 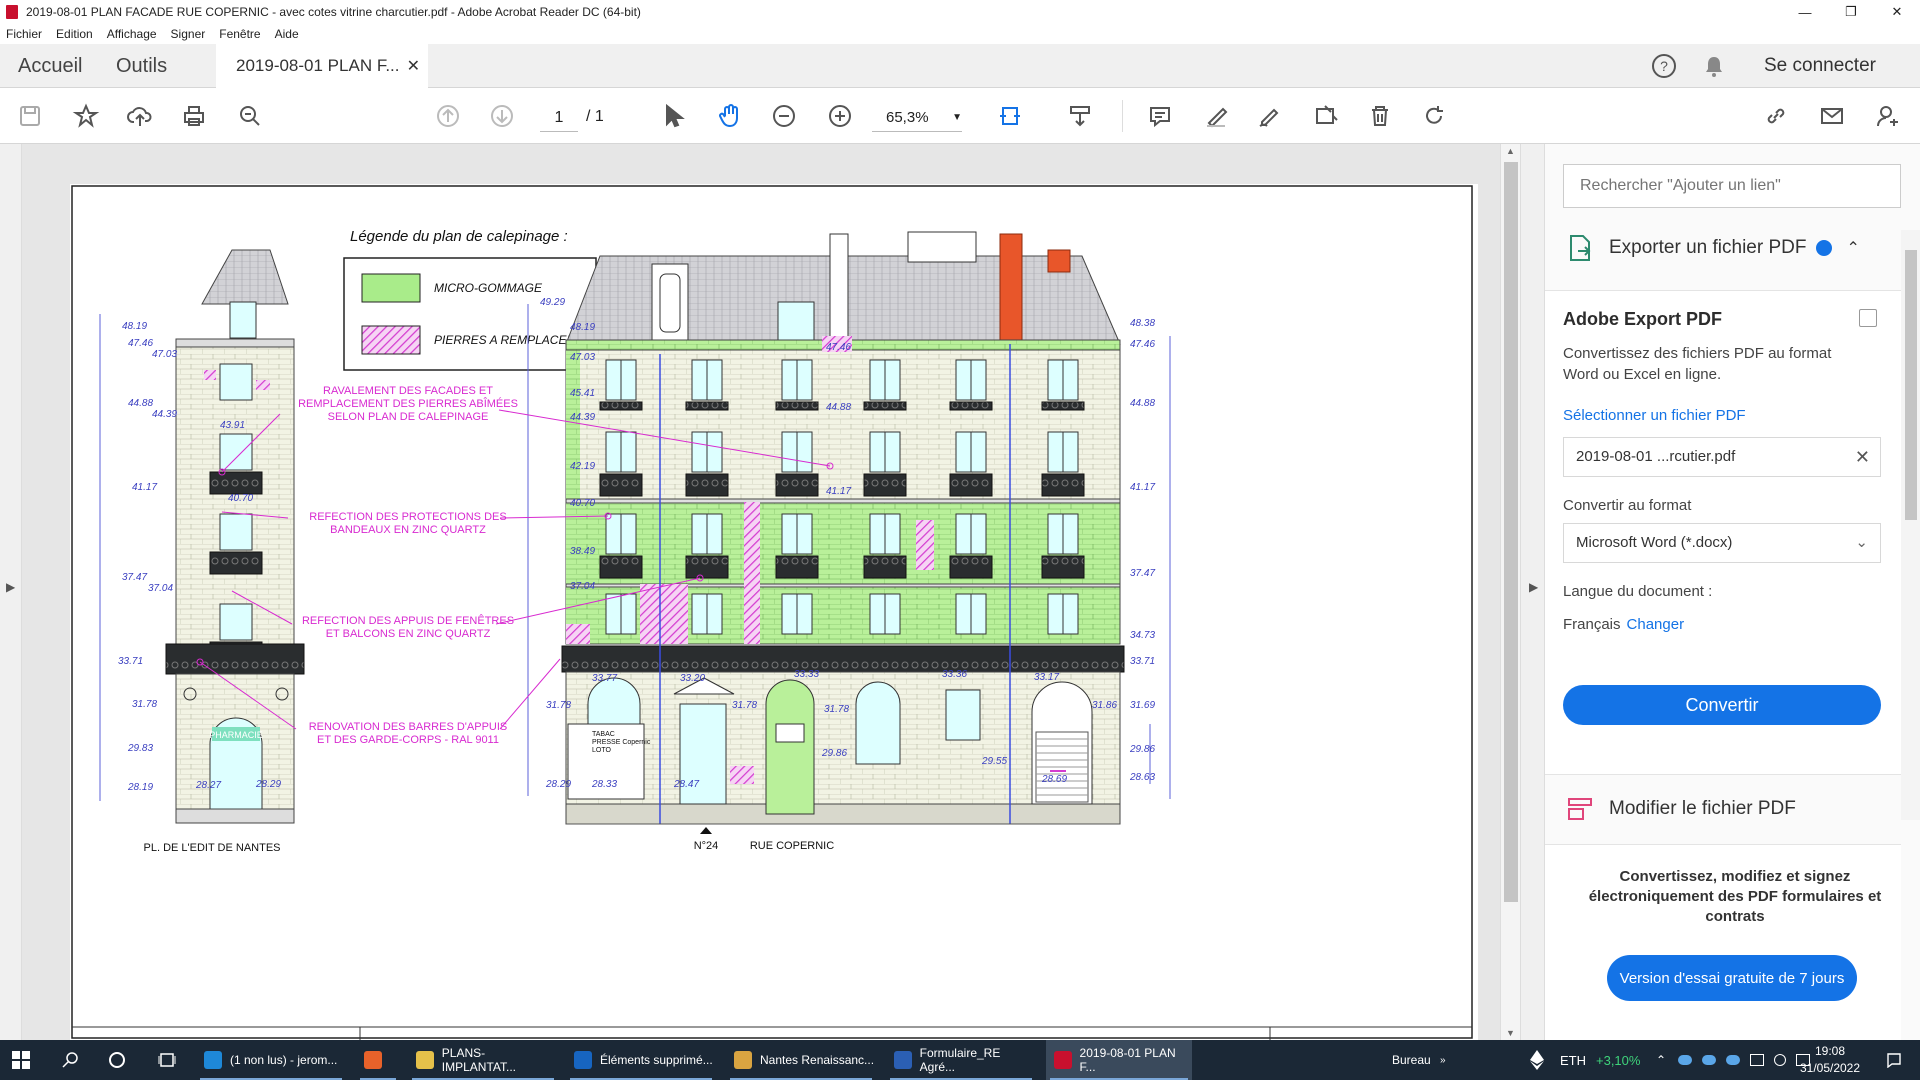 I want to click on scroll-mode-icon, so click(x=1080, y=116).